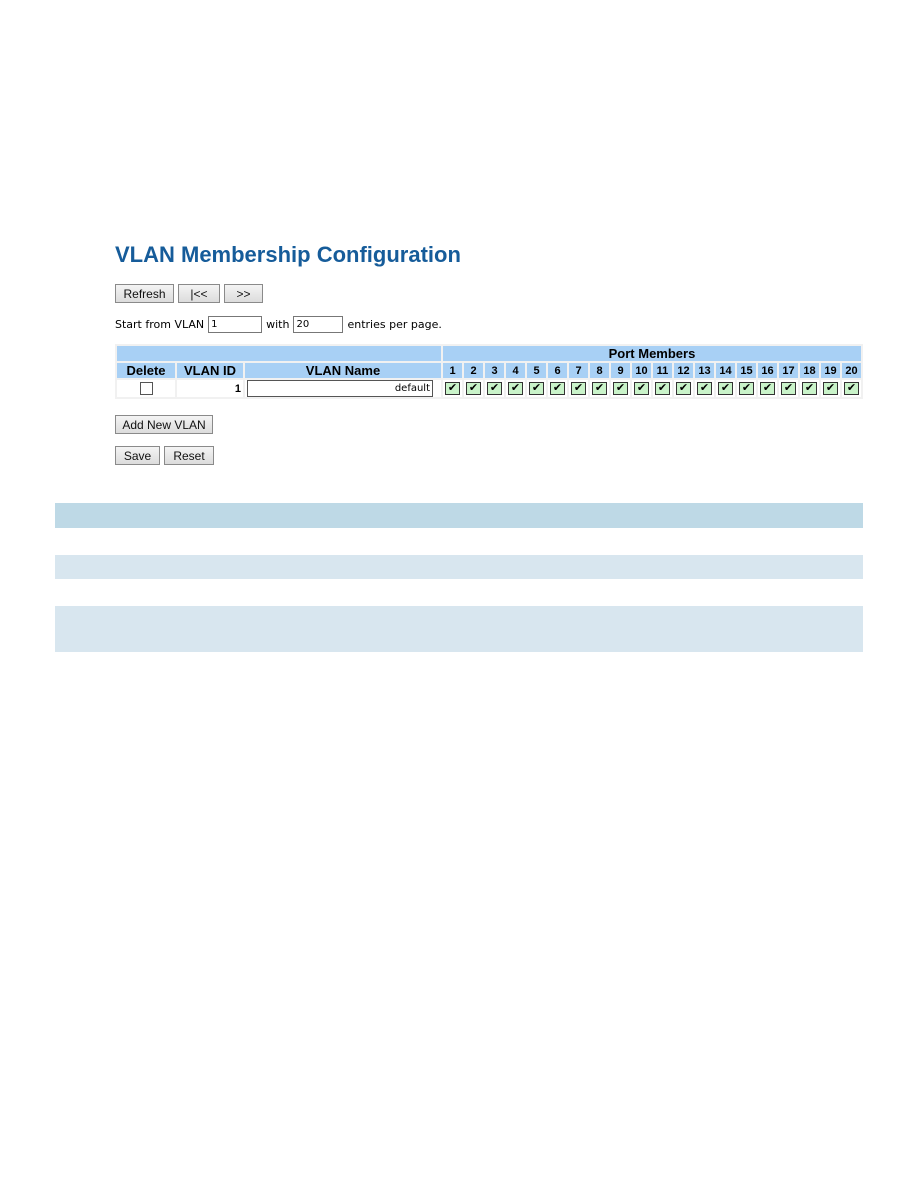 This screenshot has width=918, height=1188. I want to click on port-19-member-checkbox: ✔, so click(830, 388).